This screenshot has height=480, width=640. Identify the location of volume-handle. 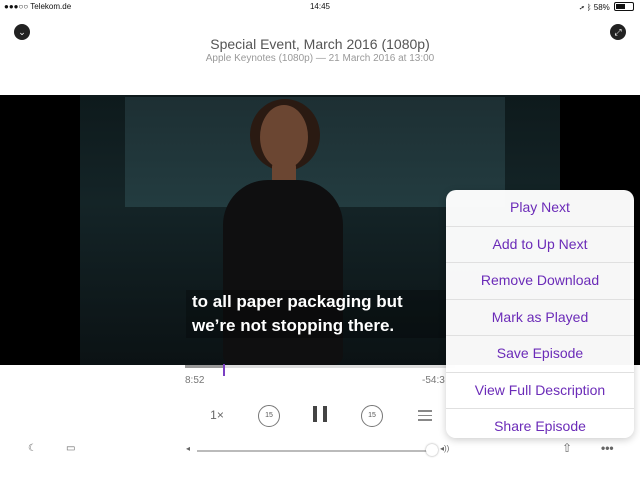
(432, 450).